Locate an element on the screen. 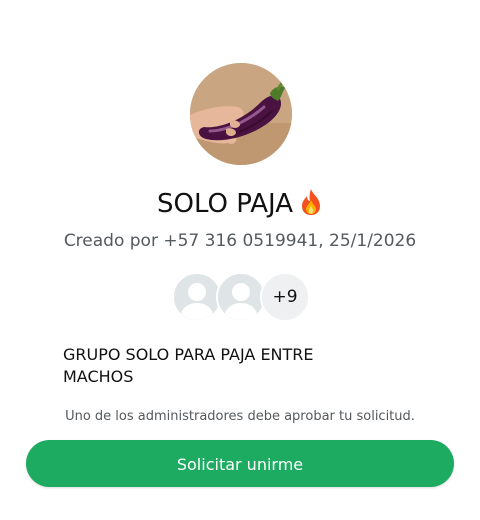 The width and height of the screenshot is (480, 520). group-name-title: SOLO PAJA is located at coordinates (240, 206).